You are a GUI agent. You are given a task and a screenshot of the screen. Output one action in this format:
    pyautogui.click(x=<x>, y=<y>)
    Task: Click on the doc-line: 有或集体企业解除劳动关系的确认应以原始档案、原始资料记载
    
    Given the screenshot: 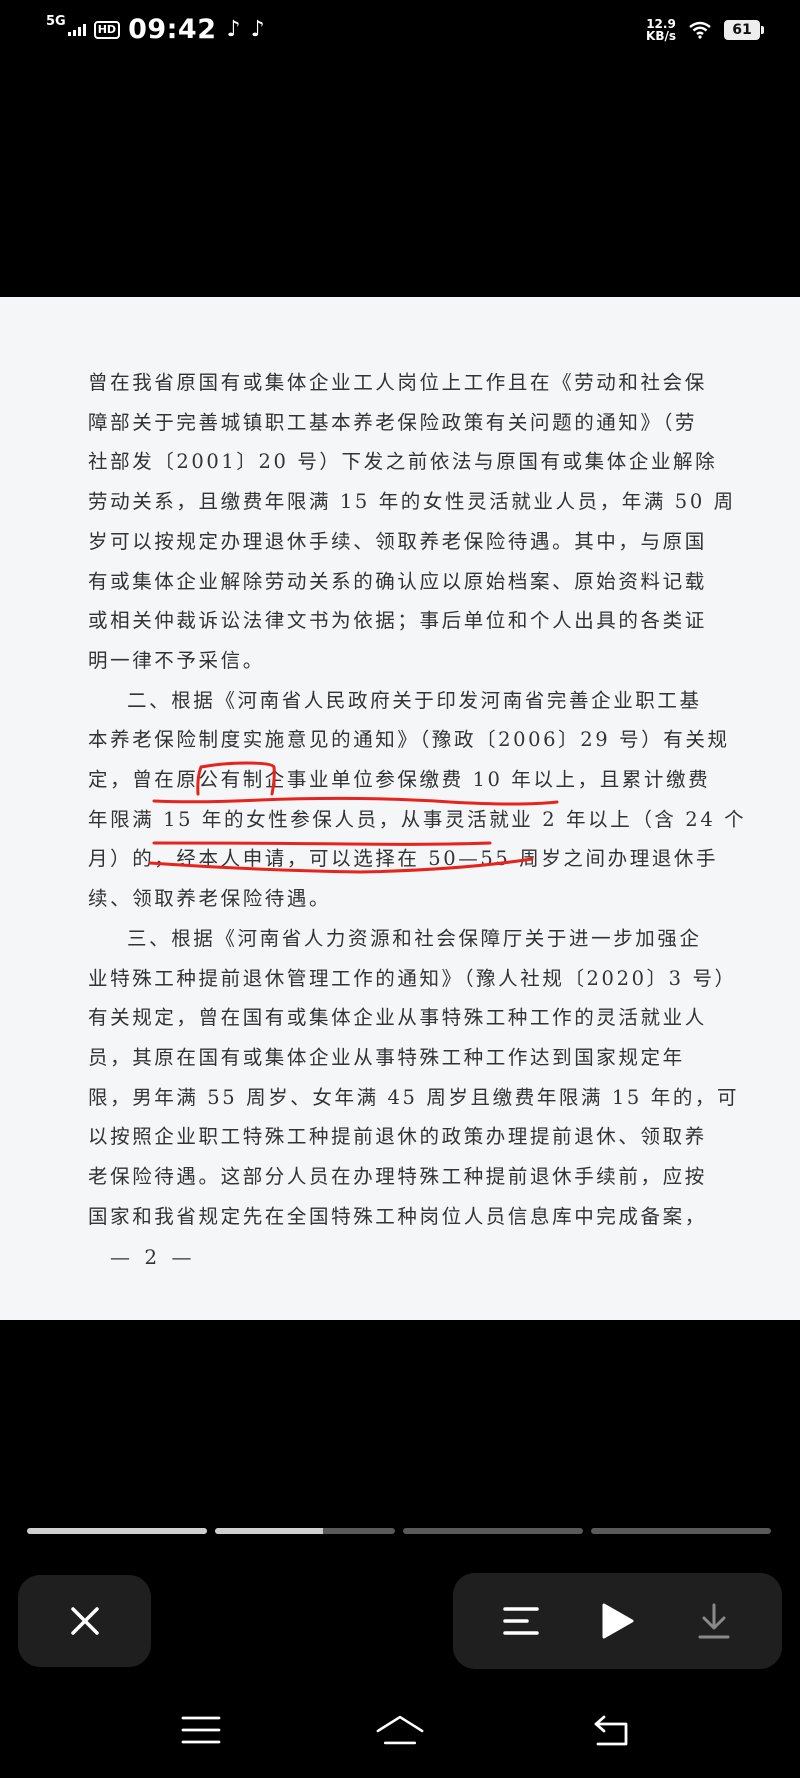 What is the action you would take?
    pyautogui.click(x=397, y=581)
    